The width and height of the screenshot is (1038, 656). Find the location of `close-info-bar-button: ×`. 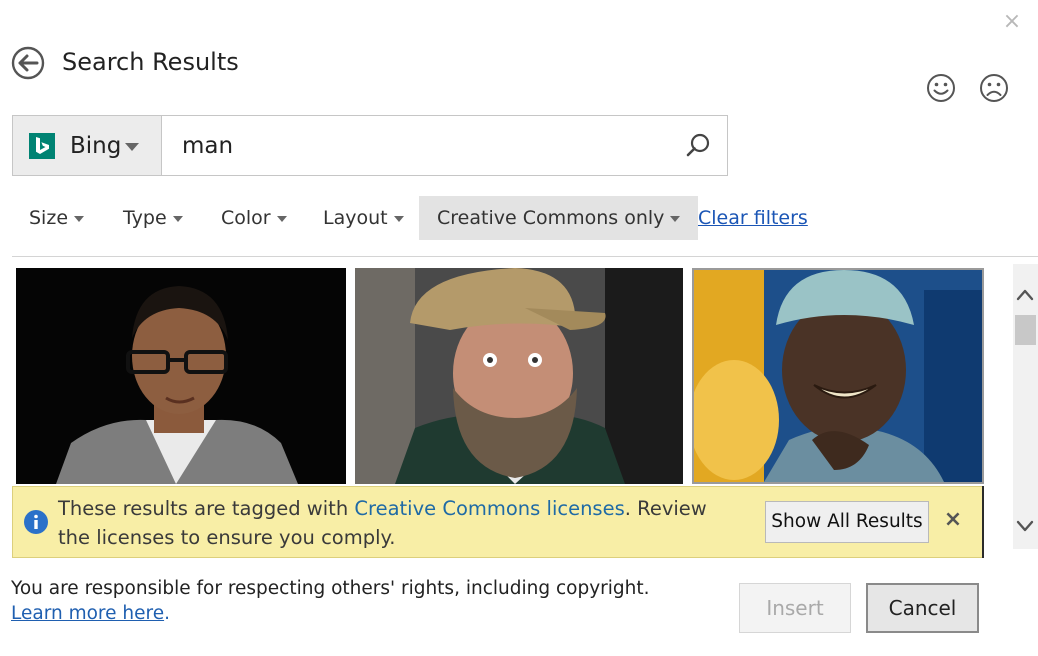

close-info-bar-button: × is located at coordinates (953, 520).